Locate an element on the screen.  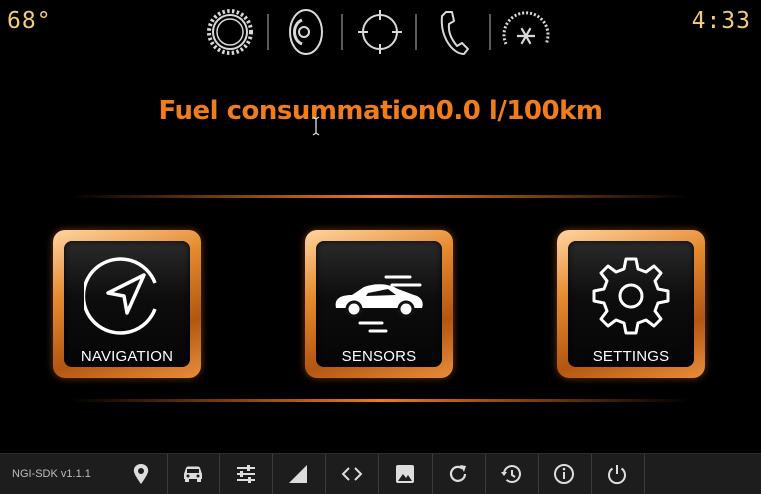
code-button is located at coordinates (352, 474).